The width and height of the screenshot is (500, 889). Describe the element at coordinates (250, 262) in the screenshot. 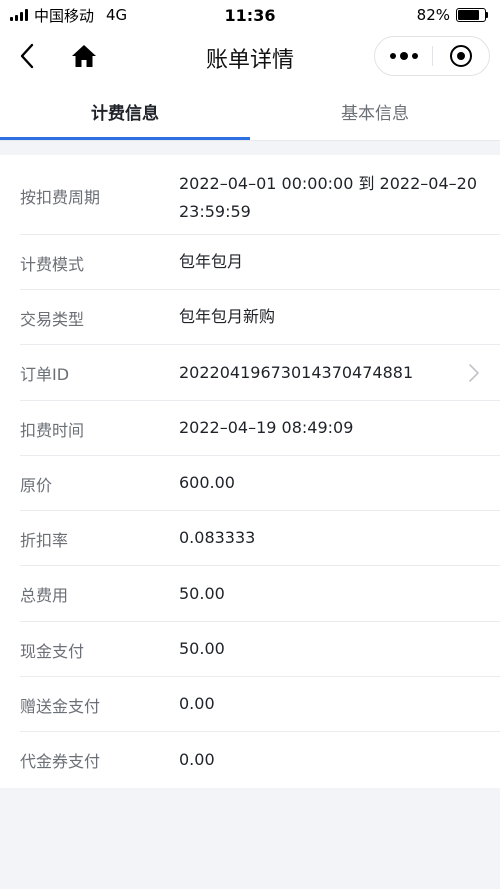

I see `detail-row-billing-mode: 计费模式 包年包月` at that location.